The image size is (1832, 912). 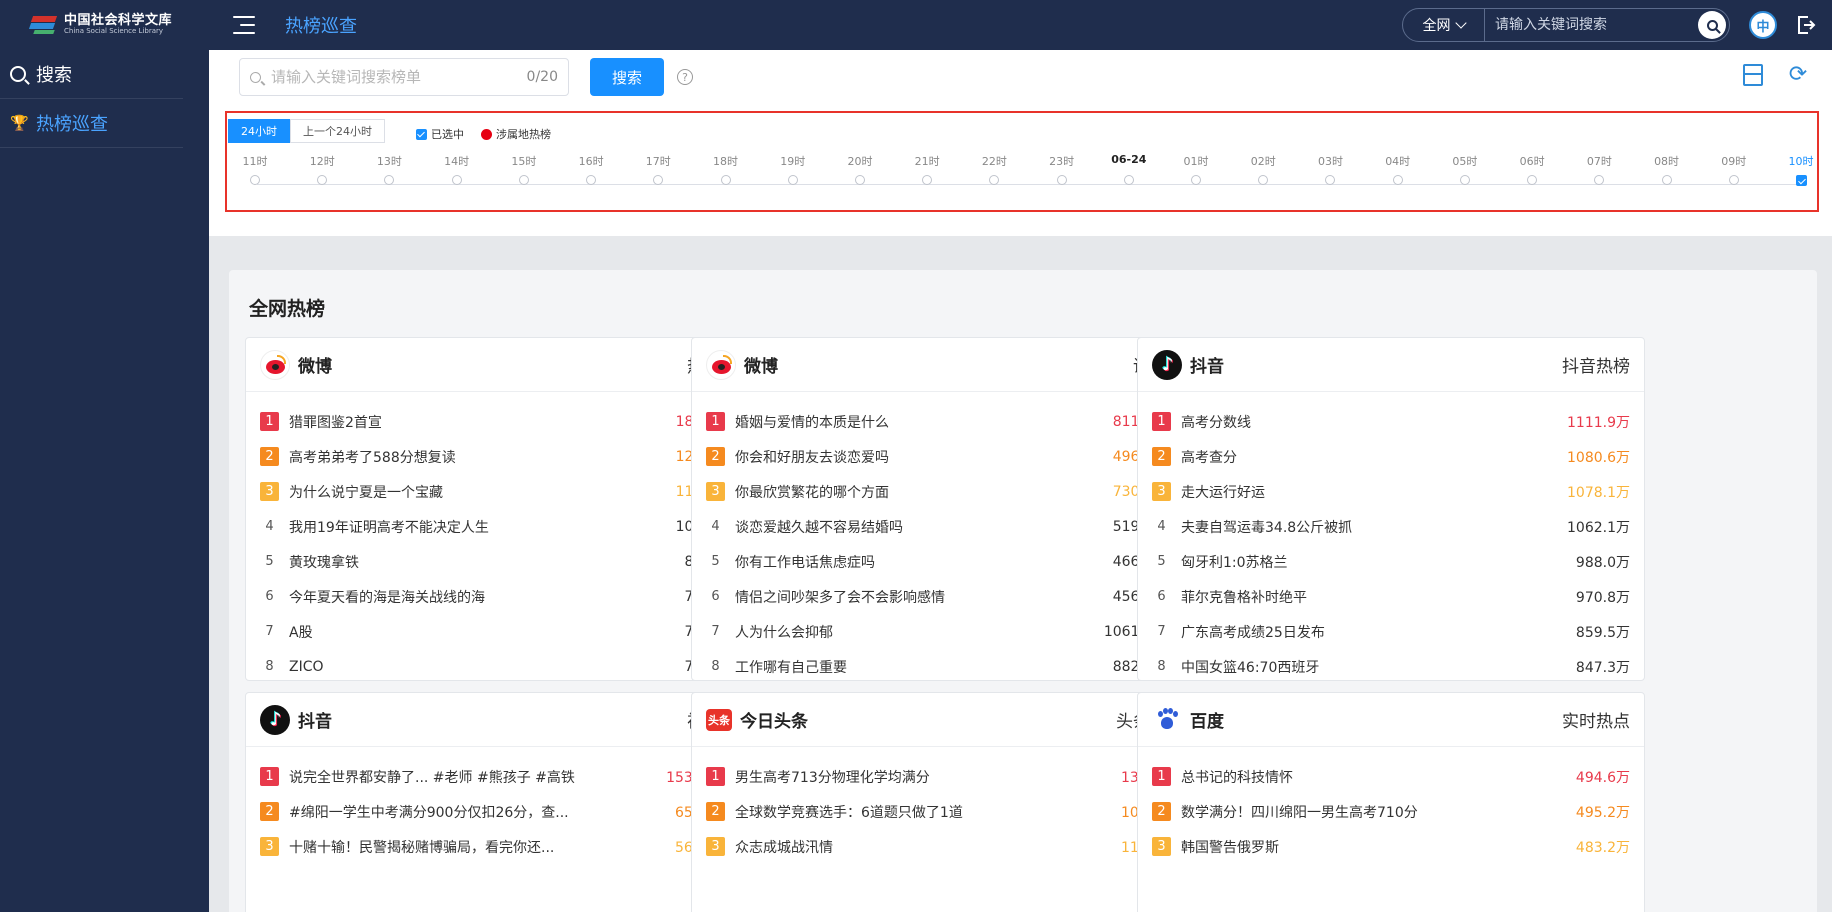 I want to click on hot-list-item: 8工作哪有自己重要88218901, so click(x=945, y=666).